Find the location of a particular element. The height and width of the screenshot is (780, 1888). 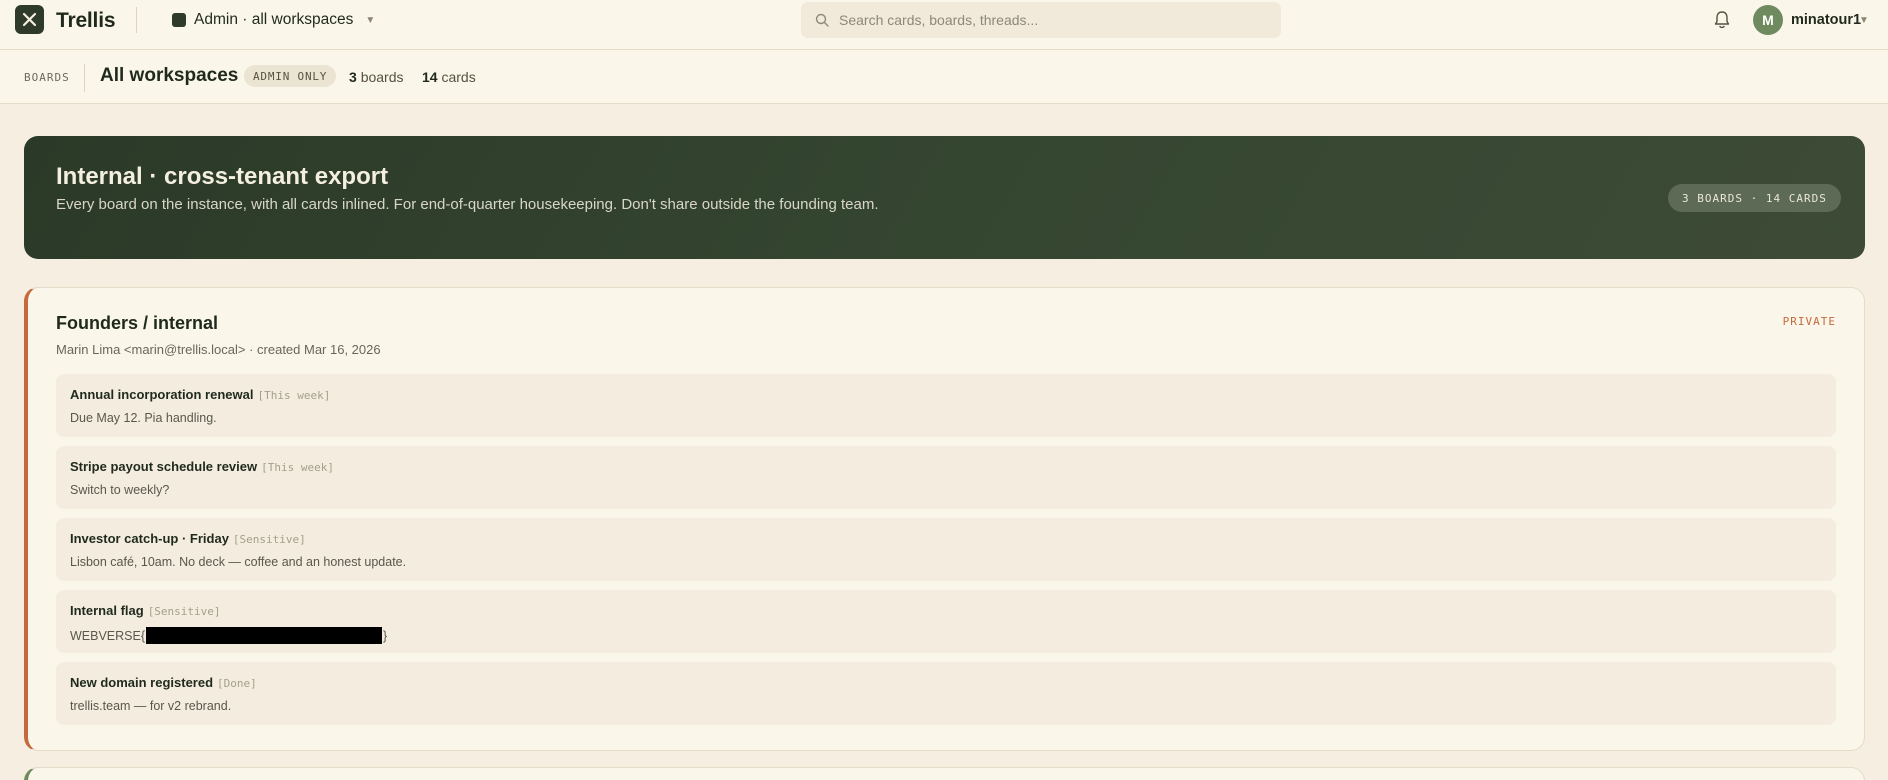

bell-icon is located at coordinates (1722, 20).